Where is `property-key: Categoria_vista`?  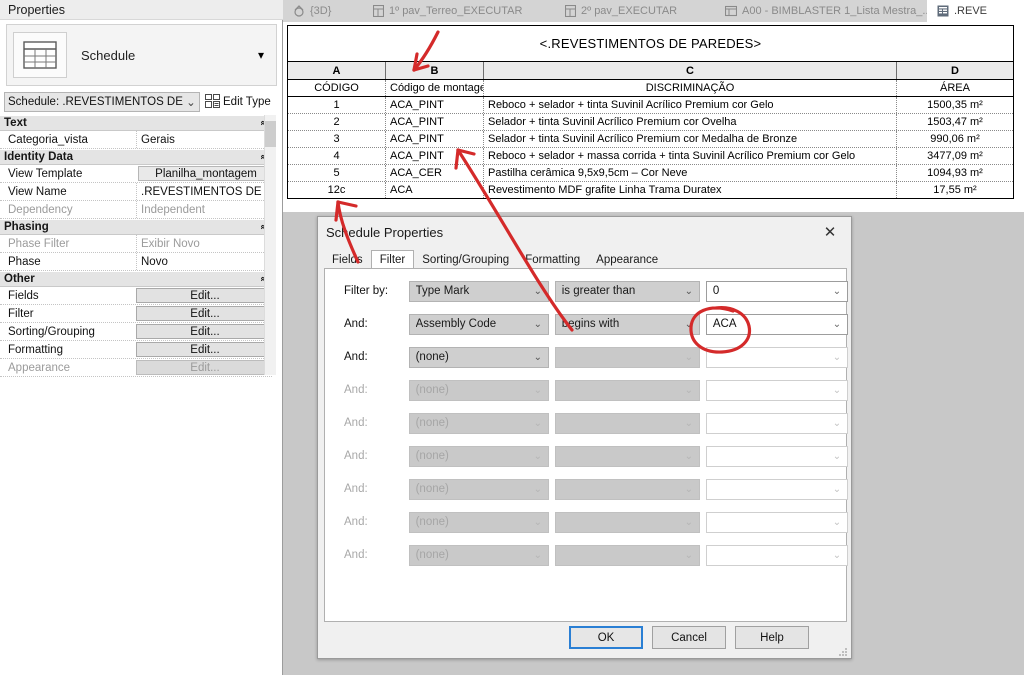 property-key: Categoria_vista is located at coordinates (48, 139).